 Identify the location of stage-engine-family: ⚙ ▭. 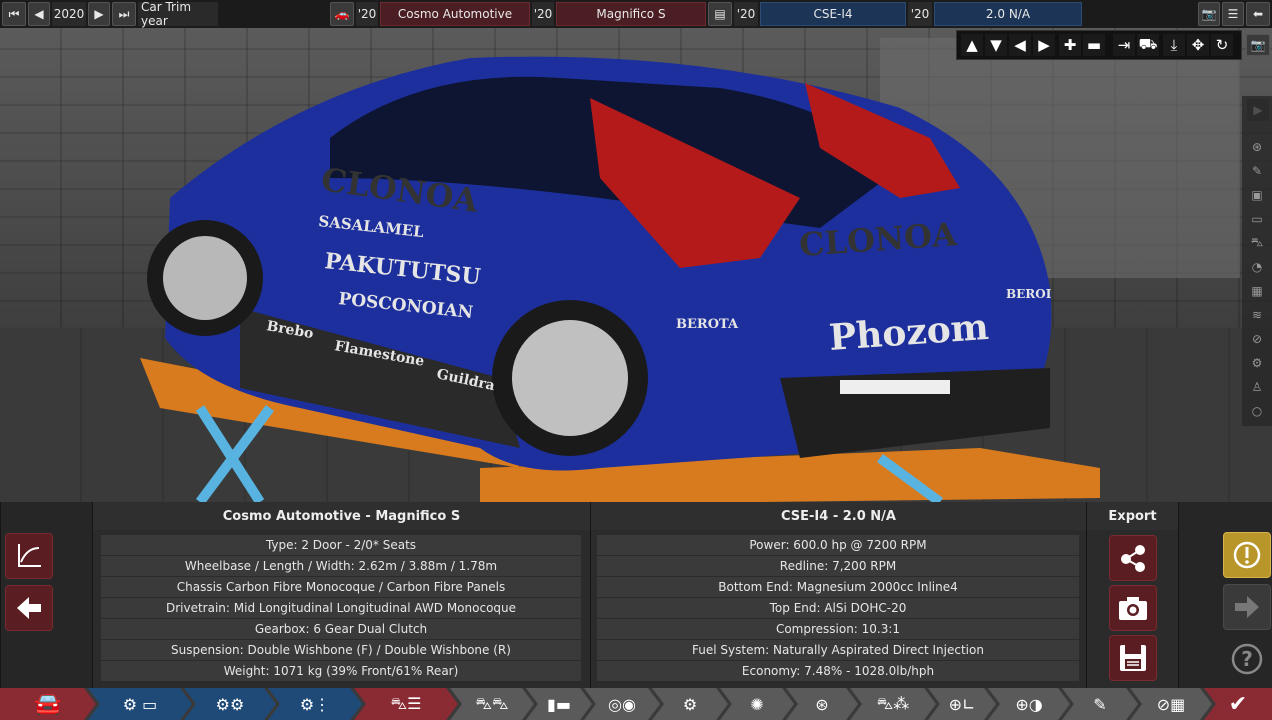
(140, 704).